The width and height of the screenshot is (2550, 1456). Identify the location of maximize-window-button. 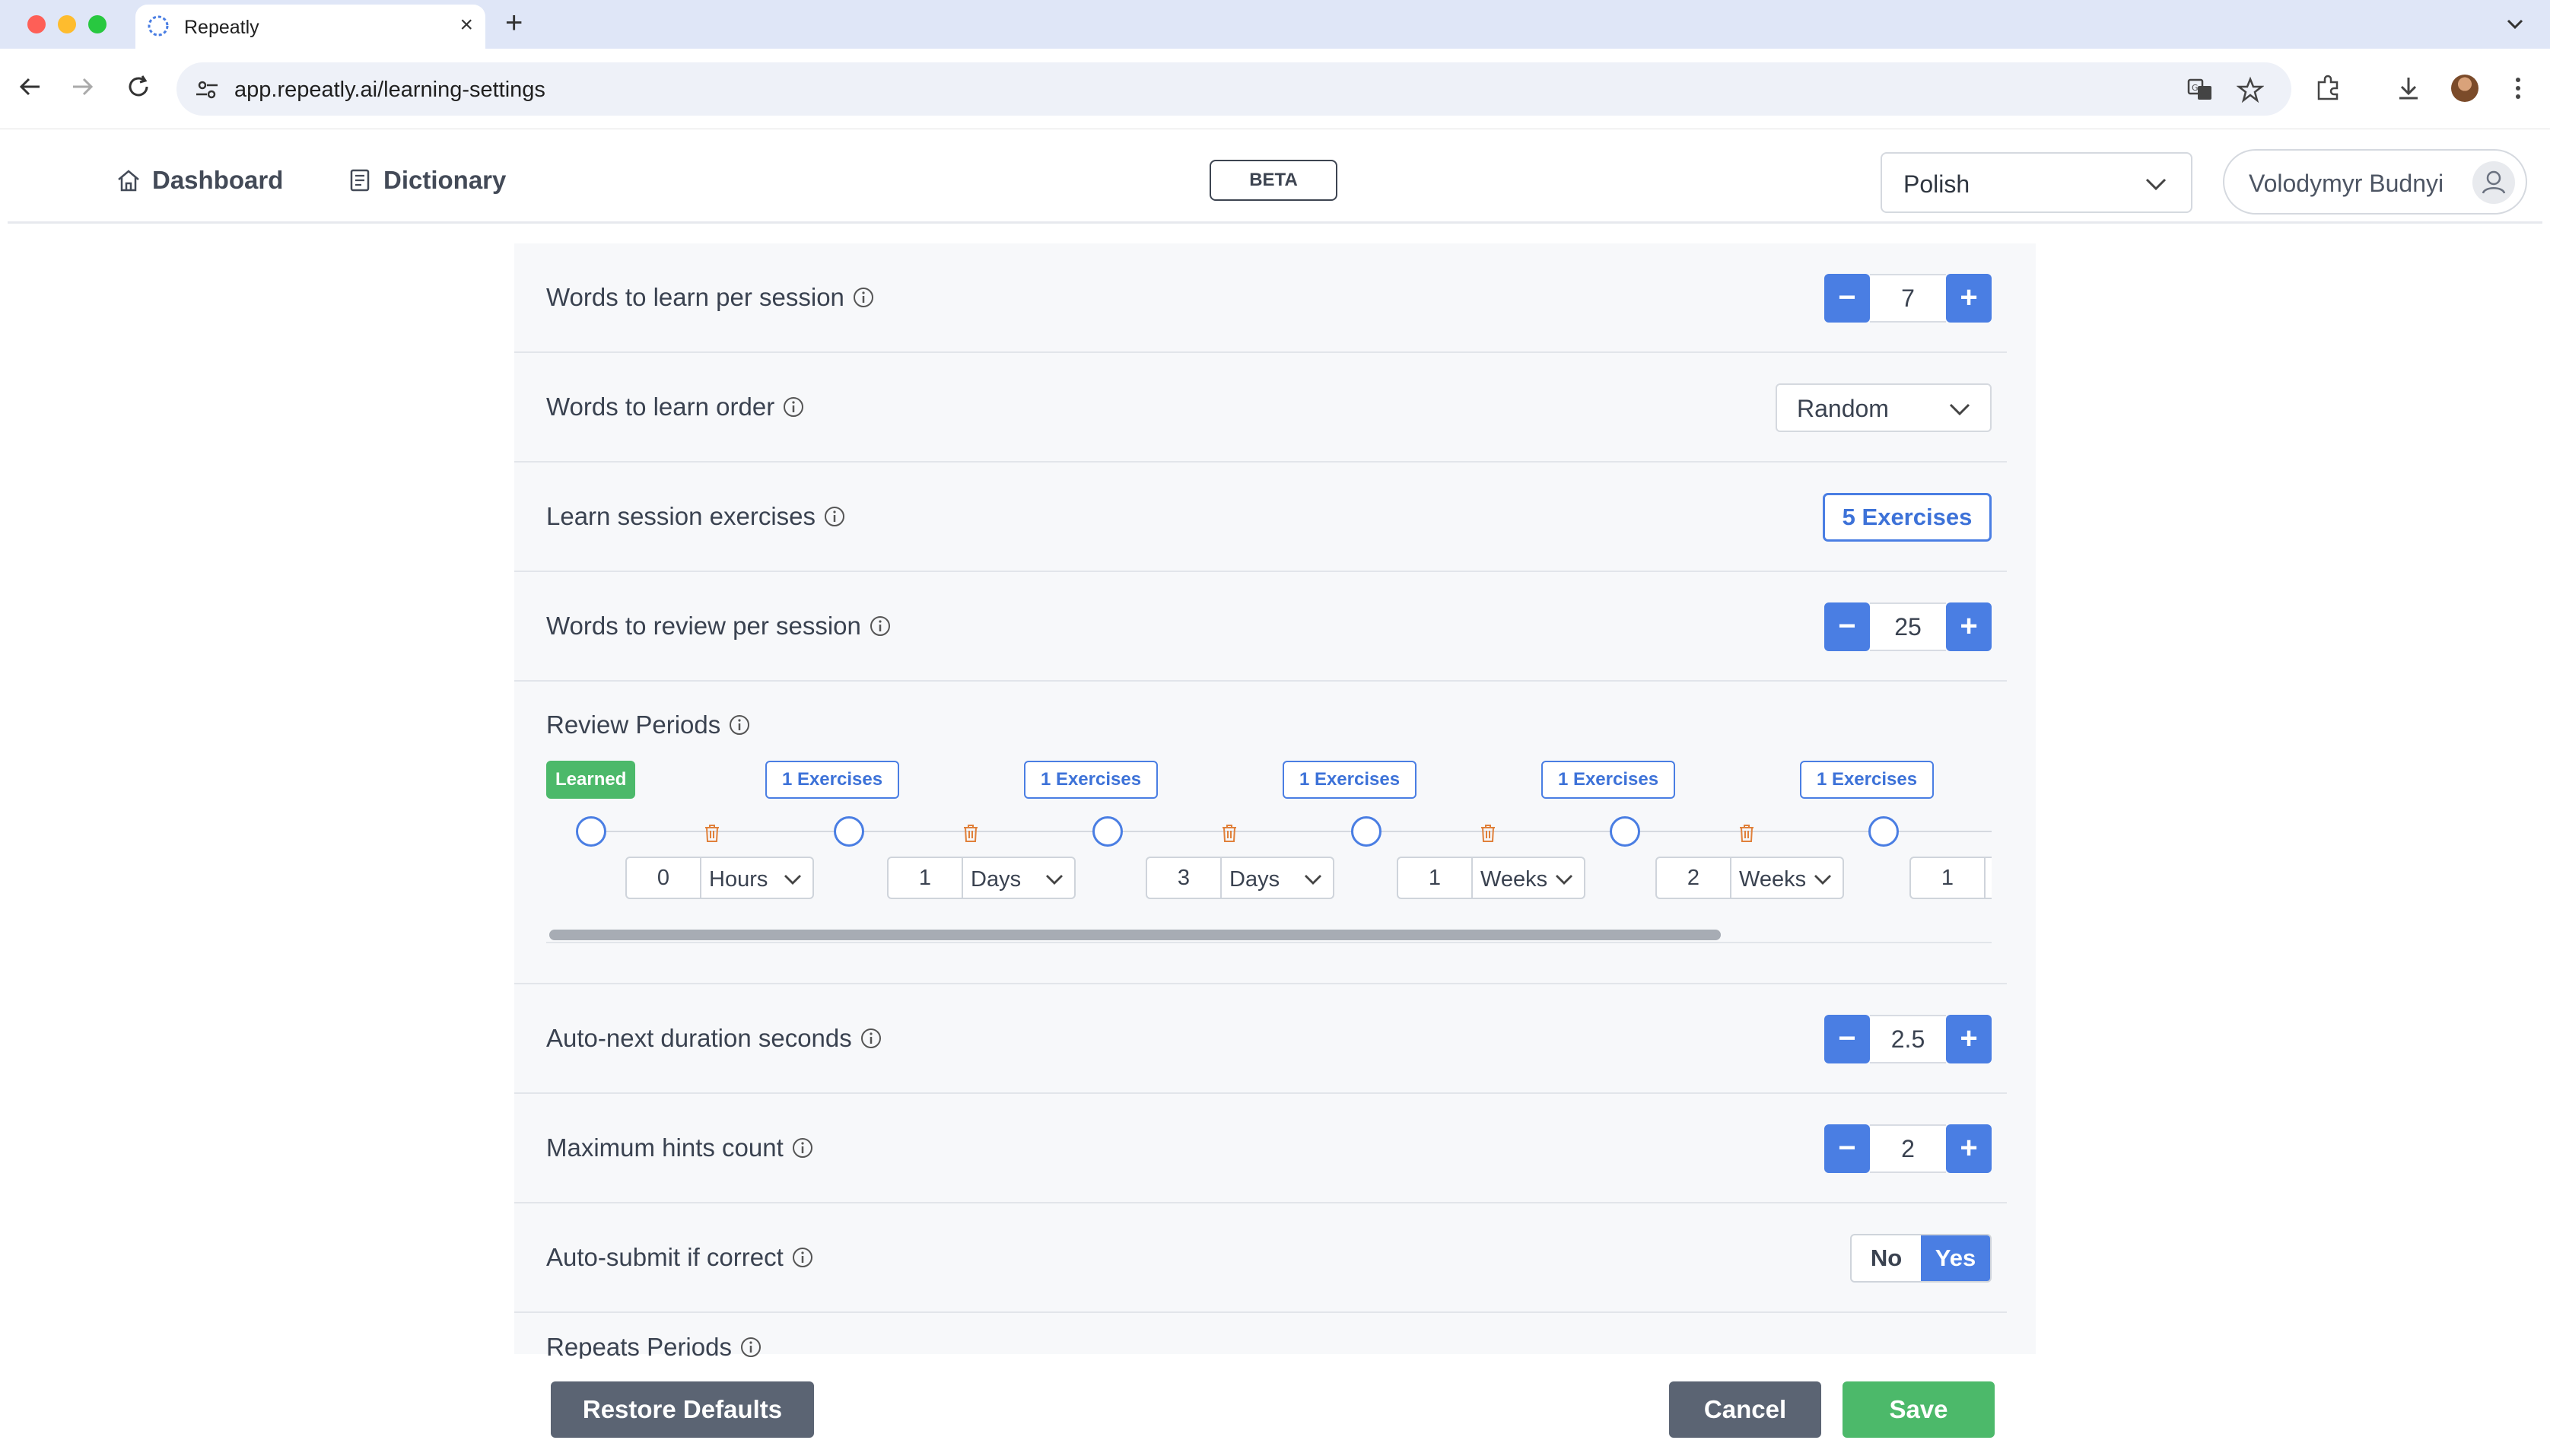
(97, 24).